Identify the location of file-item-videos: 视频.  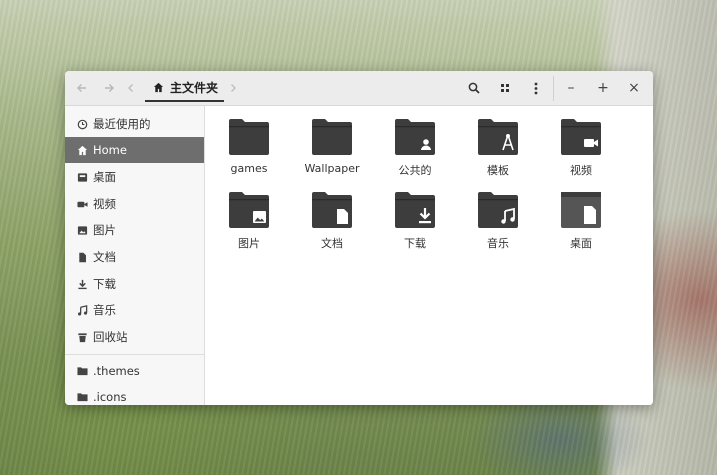
(581, 152).